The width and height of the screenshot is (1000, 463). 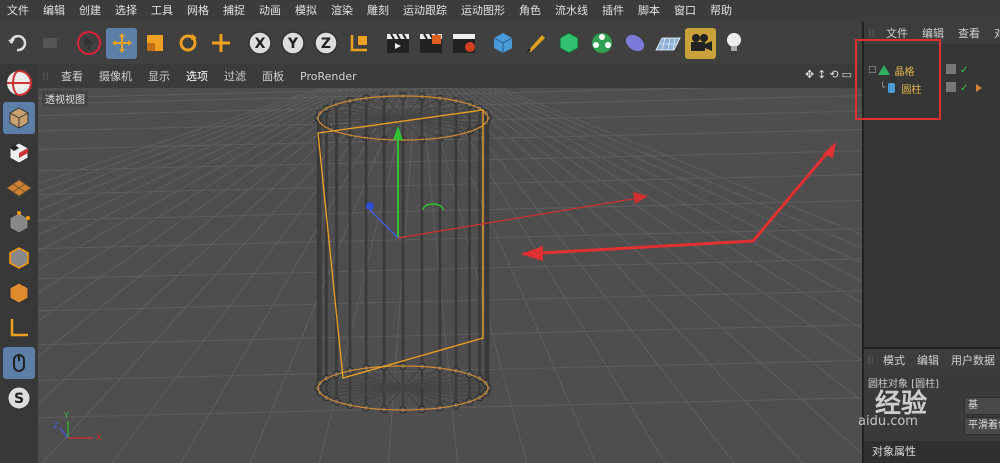 What do you see at coordinates (159, 76) in the screenshot?
I see `viewport-menu-item-2: 显示` at bounding box center [159, 76].